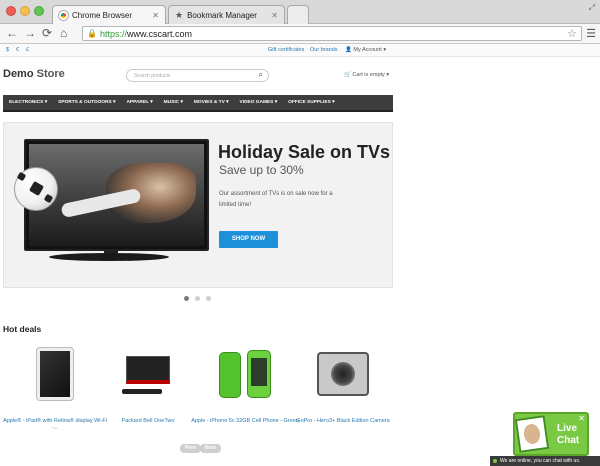 The width and height of the screenshot is (600, 466). Describe the element at coordinates (148, 375) in the screenshot. I see `desktop-pc-image` at that location.